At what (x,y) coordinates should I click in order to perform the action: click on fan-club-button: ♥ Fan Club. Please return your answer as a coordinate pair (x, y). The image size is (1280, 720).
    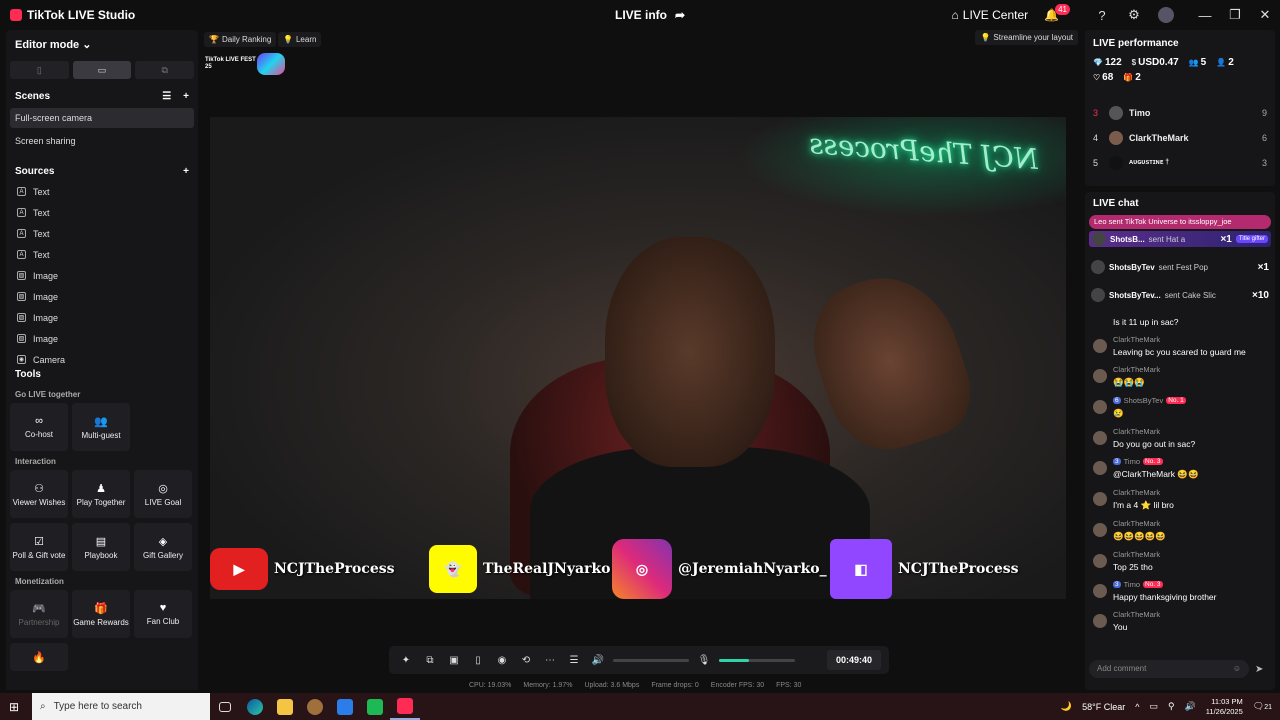
    Looking at the image, I should click on (163, 614).